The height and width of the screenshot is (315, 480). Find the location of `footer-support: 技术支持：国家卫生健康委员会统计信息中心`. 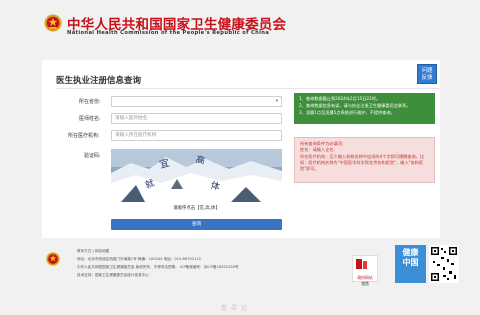

footer-support: 技术支持：国家卫生健康委员会统计信息中心 is located at coordinates (113, 275).